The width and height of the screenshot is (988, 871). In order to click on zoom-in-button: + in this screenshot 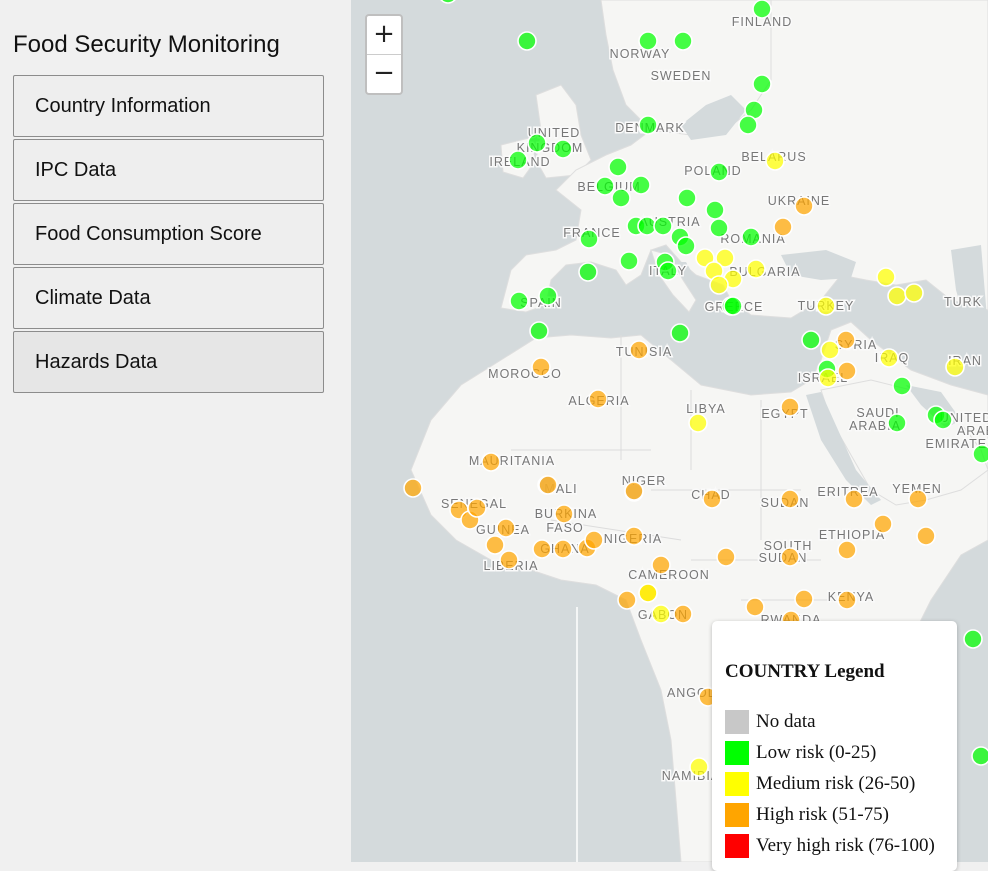, I will do `click(384, 35)`.